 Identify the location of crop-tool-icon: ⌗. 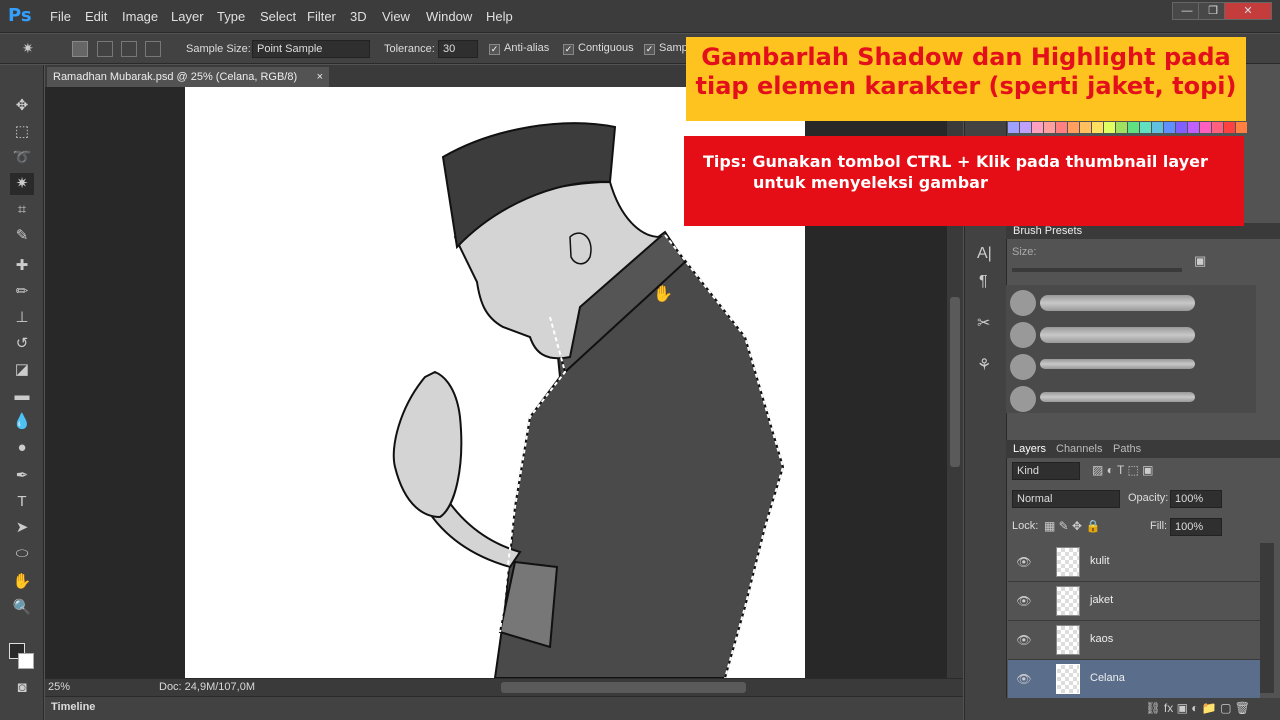
(22, 210).